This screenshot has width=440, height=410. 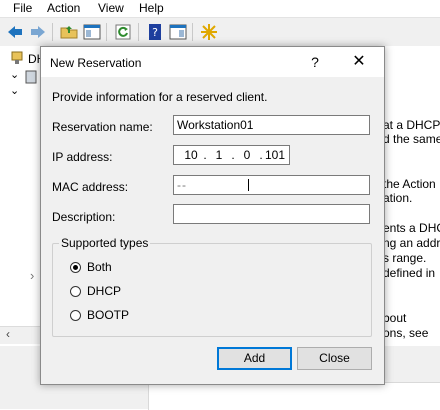 What do you see at coordinates (151, 8) in the screenshot?
I see `menu-help: Help` at bounding box center [151, 8].